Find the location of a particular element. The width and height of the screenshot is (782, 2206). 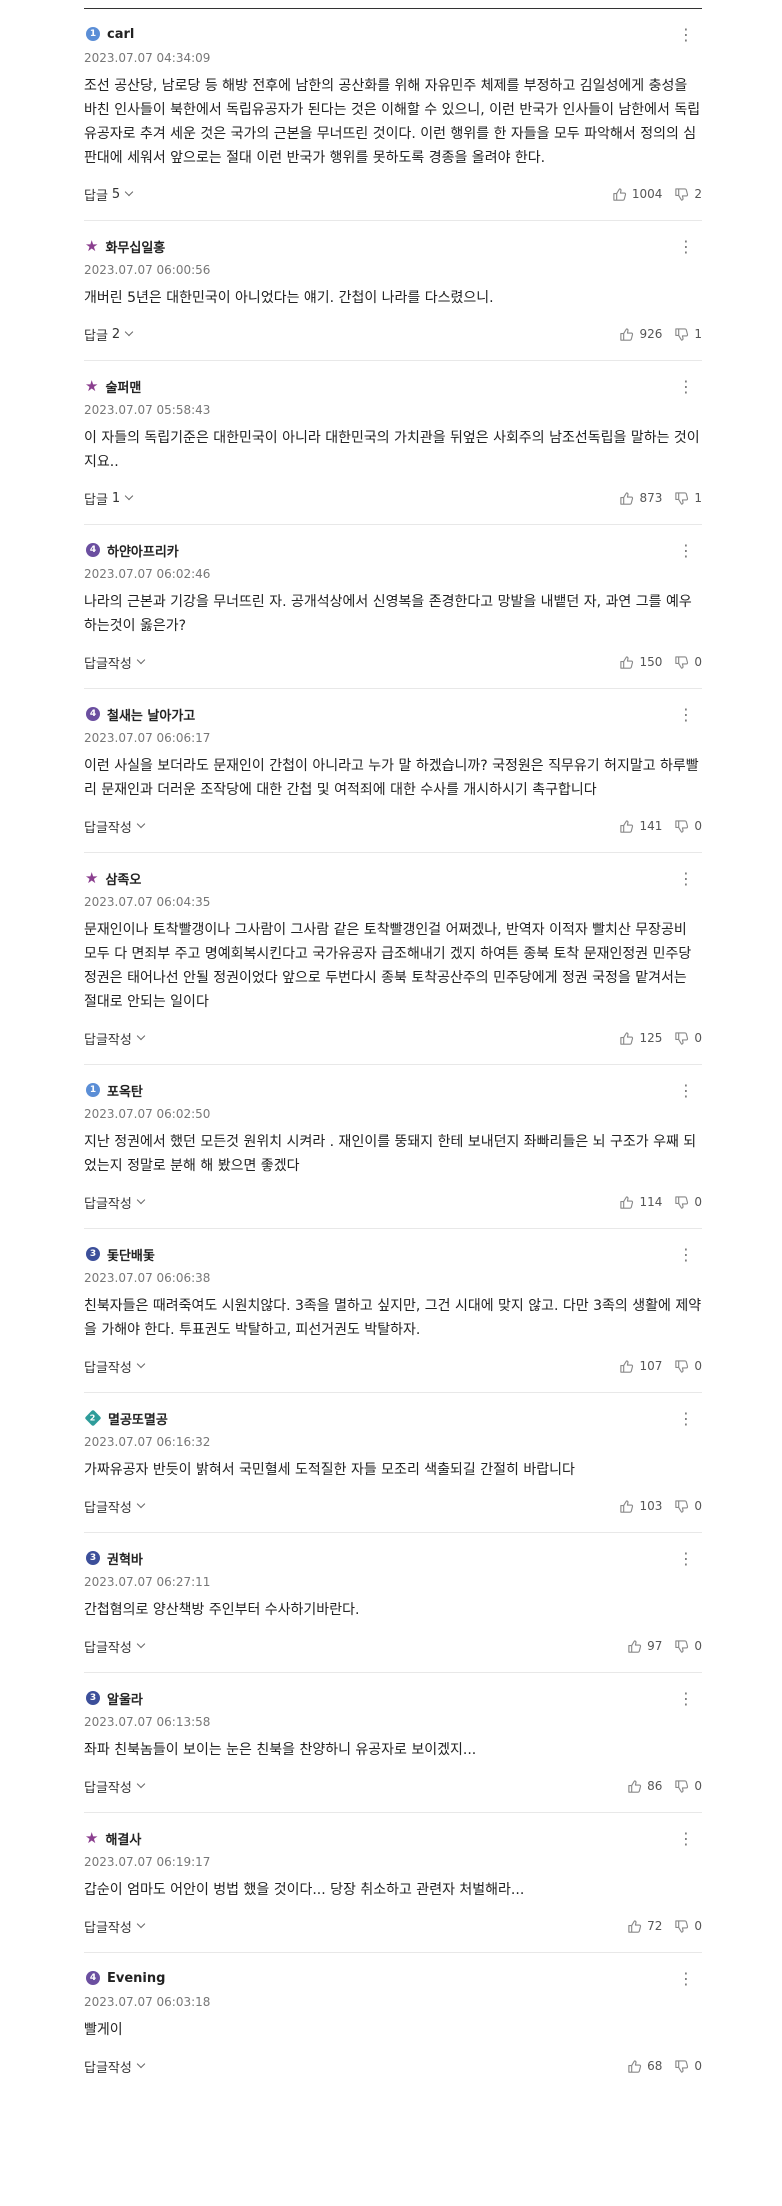

author-name: 철새는 날아가고 is located at coordinates (151, 714).